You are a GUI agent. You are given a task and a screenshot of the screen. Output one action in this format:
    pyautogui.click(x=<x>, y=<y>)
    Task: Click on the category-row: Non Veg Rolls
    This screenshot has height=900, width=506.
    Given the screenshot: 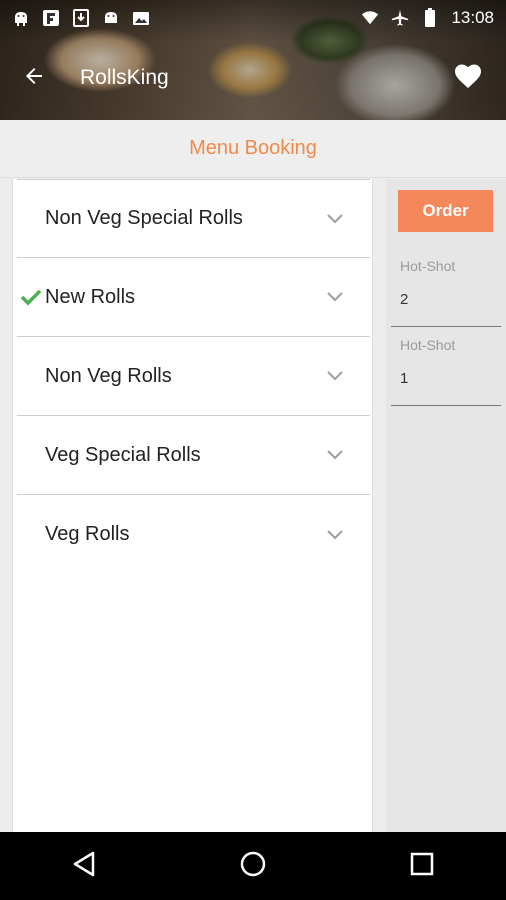 What is the action you would take?
    pyautogui.click(x=193, y=376)
    